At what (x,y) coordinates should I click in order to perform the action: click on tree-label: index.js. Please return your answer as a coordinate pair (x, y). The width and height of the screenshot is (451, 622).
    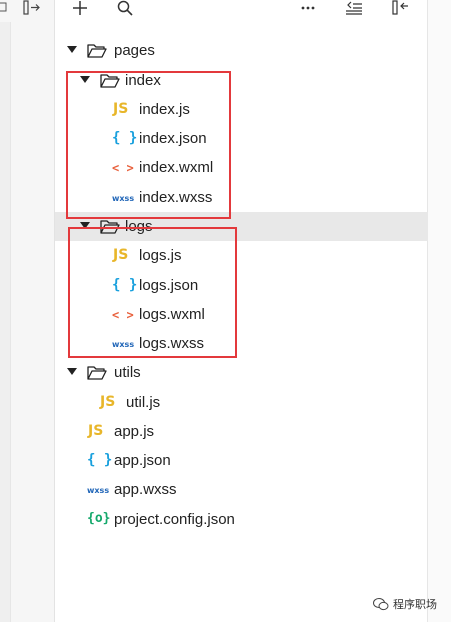
    Looking at the image, I should click on (164, 109).